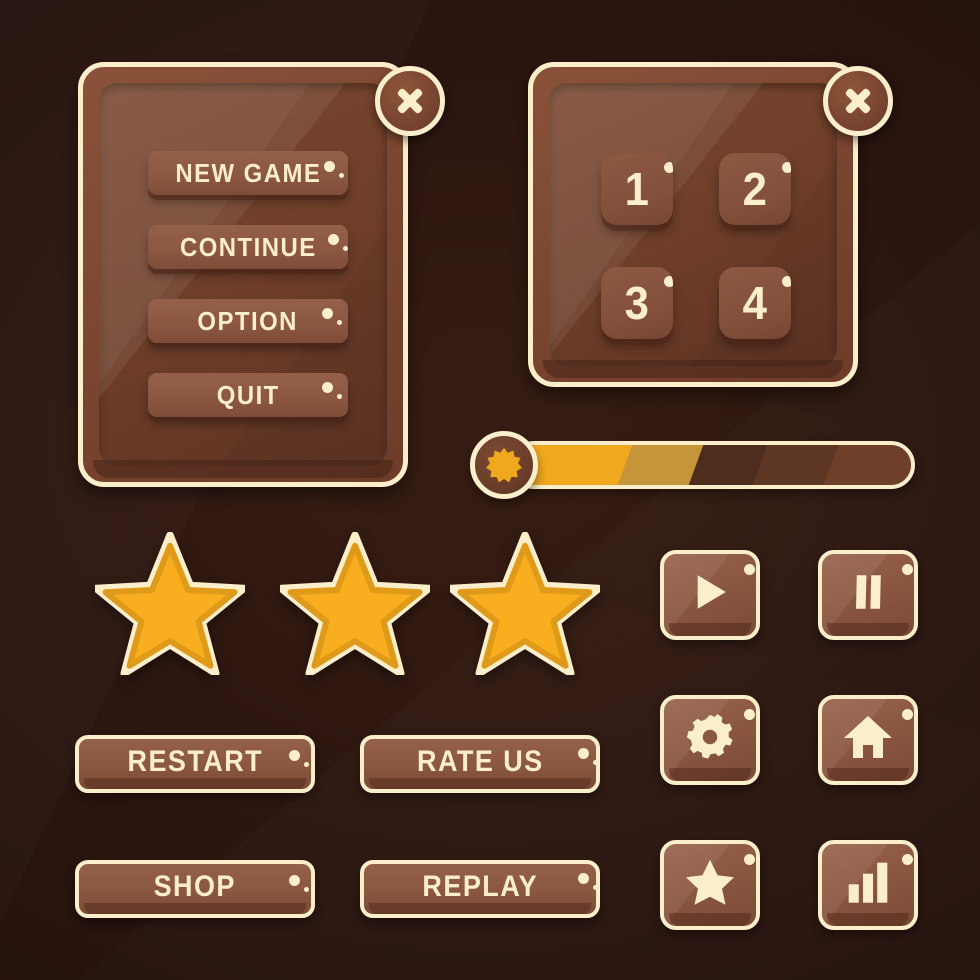 This screenshot has height=980, width=980. I want to click on stats-button, so click(868, 885).